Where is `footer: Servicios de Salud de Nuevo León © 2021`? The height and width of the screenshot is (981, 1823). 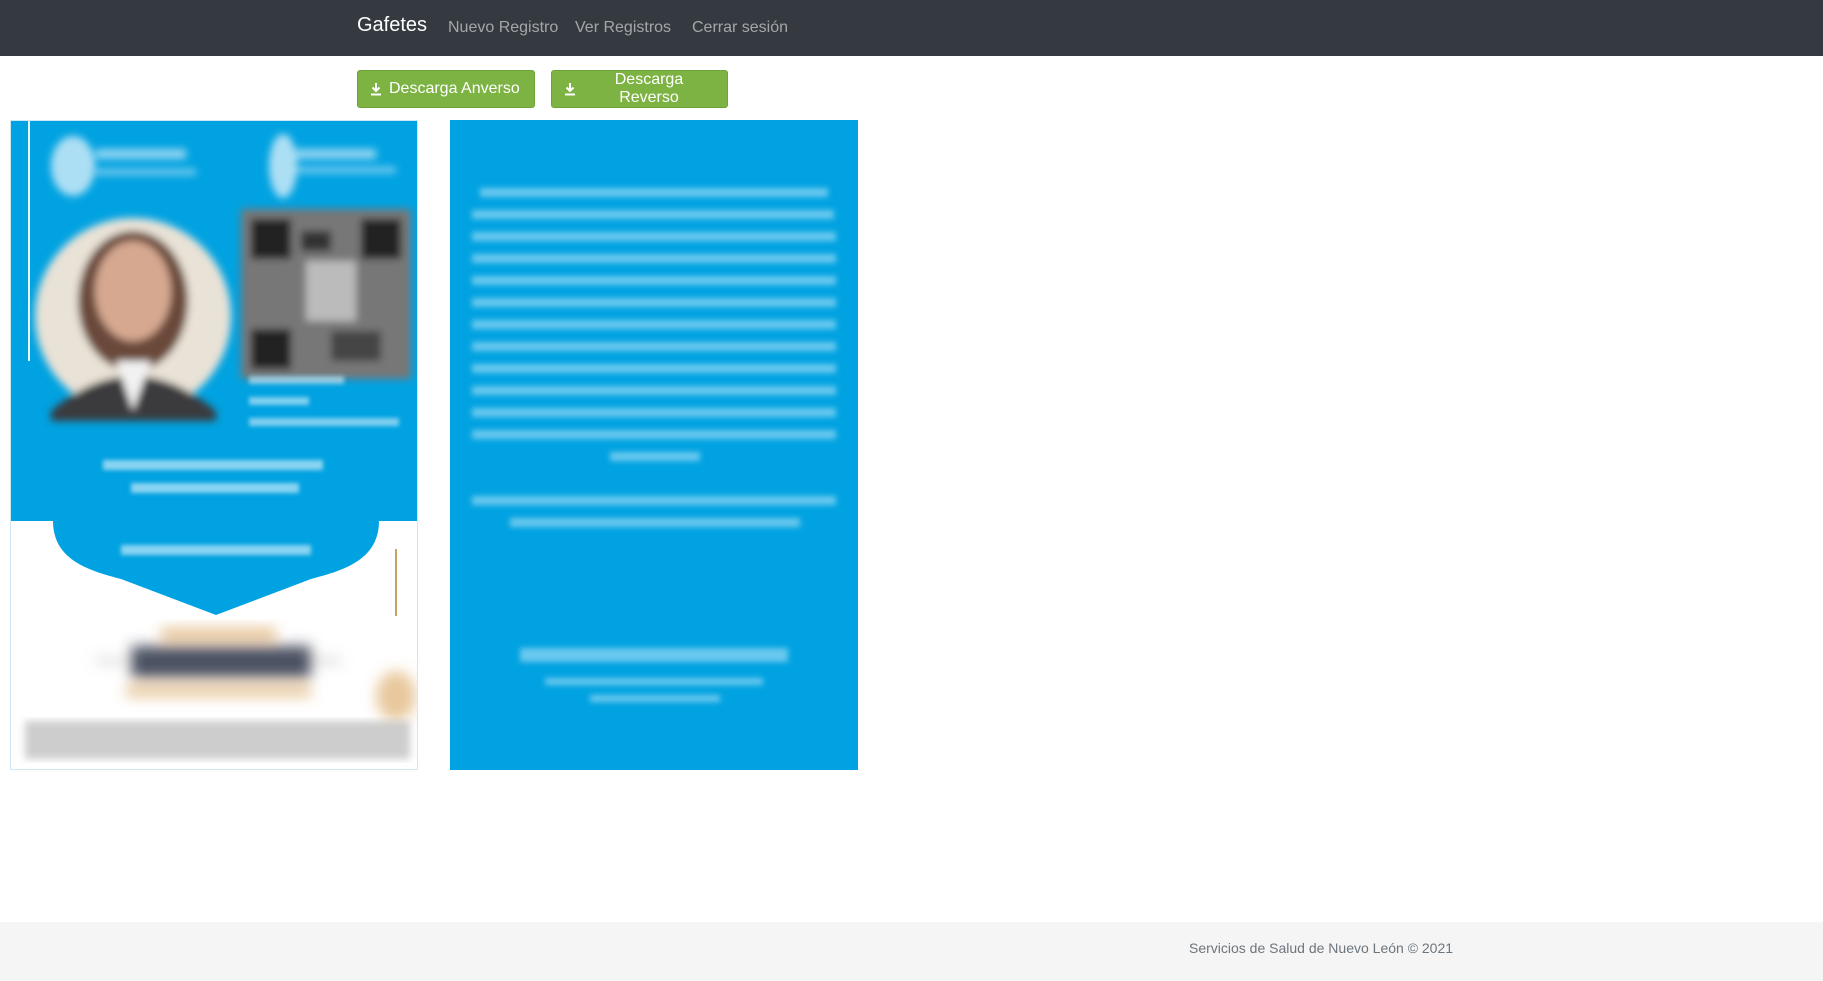 footer: Servicios de Salud de Nuevo León © 2021 is located at coordinates (911, 951).